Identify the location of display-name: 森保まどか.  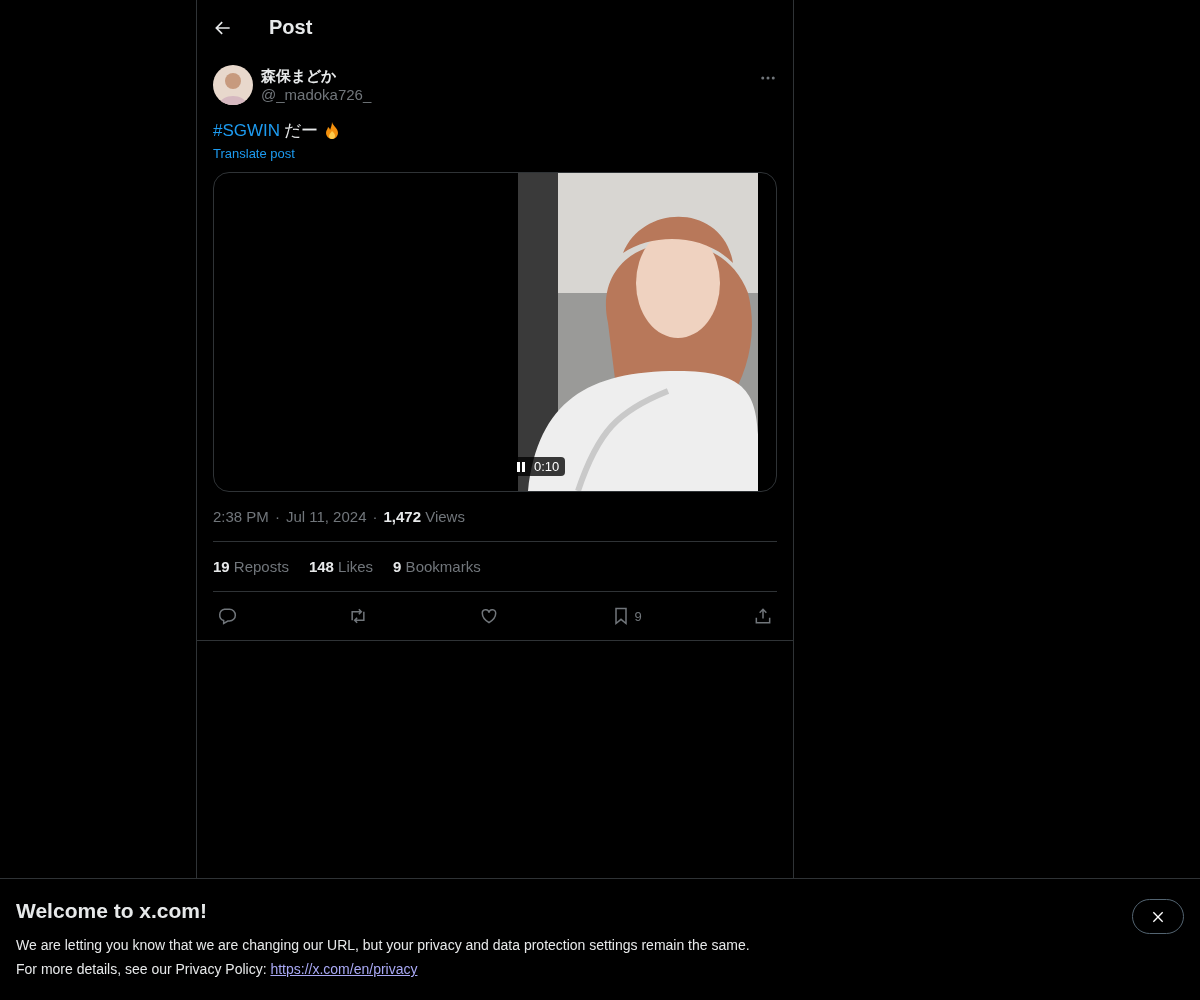
(506, 76).